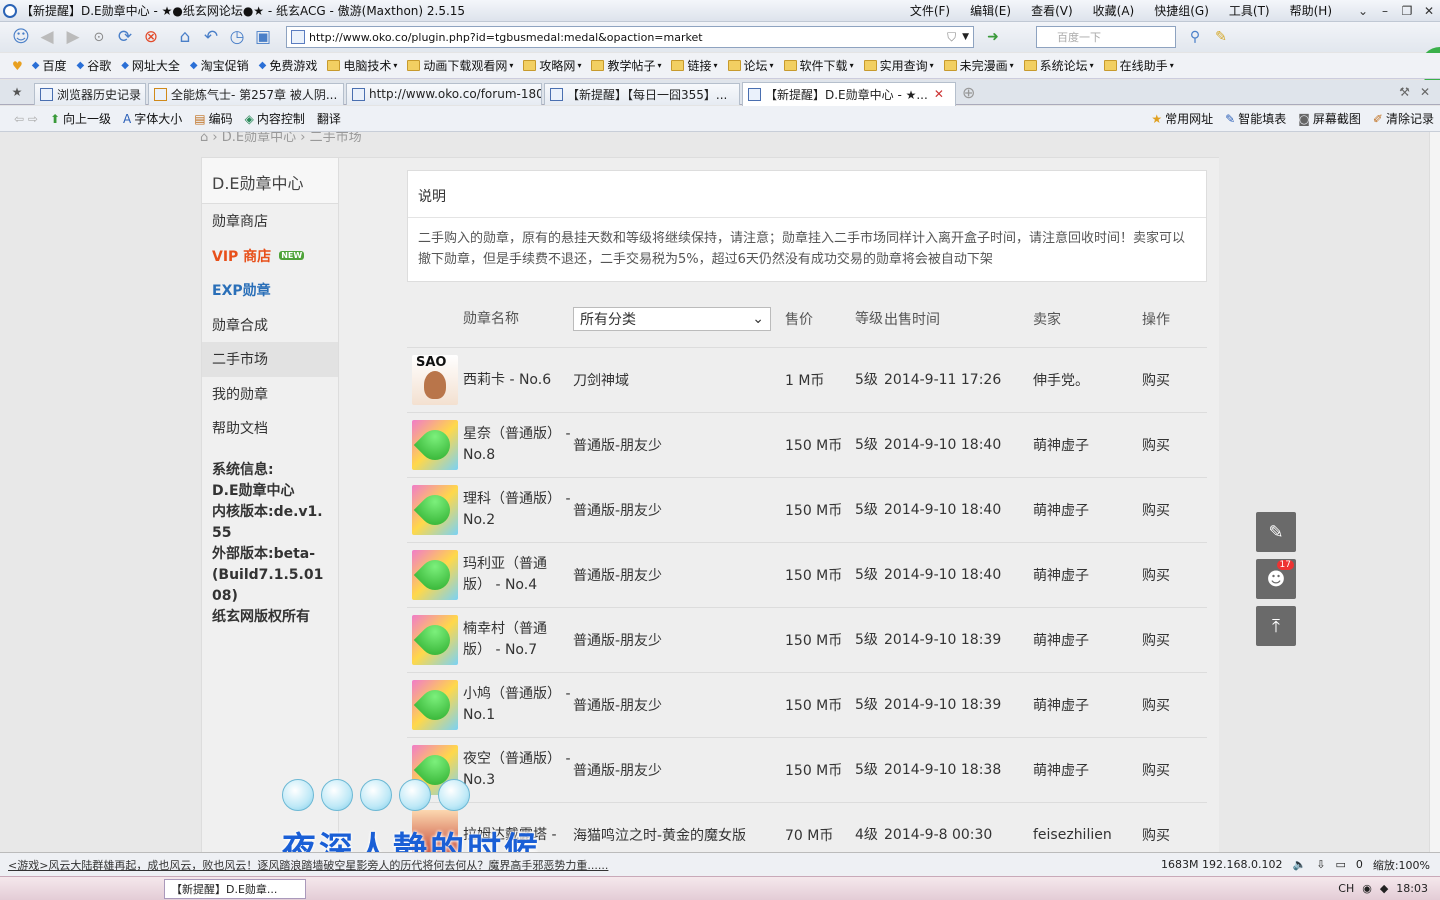  I want to click on search-icon: ⚲, so click(1195, 37).